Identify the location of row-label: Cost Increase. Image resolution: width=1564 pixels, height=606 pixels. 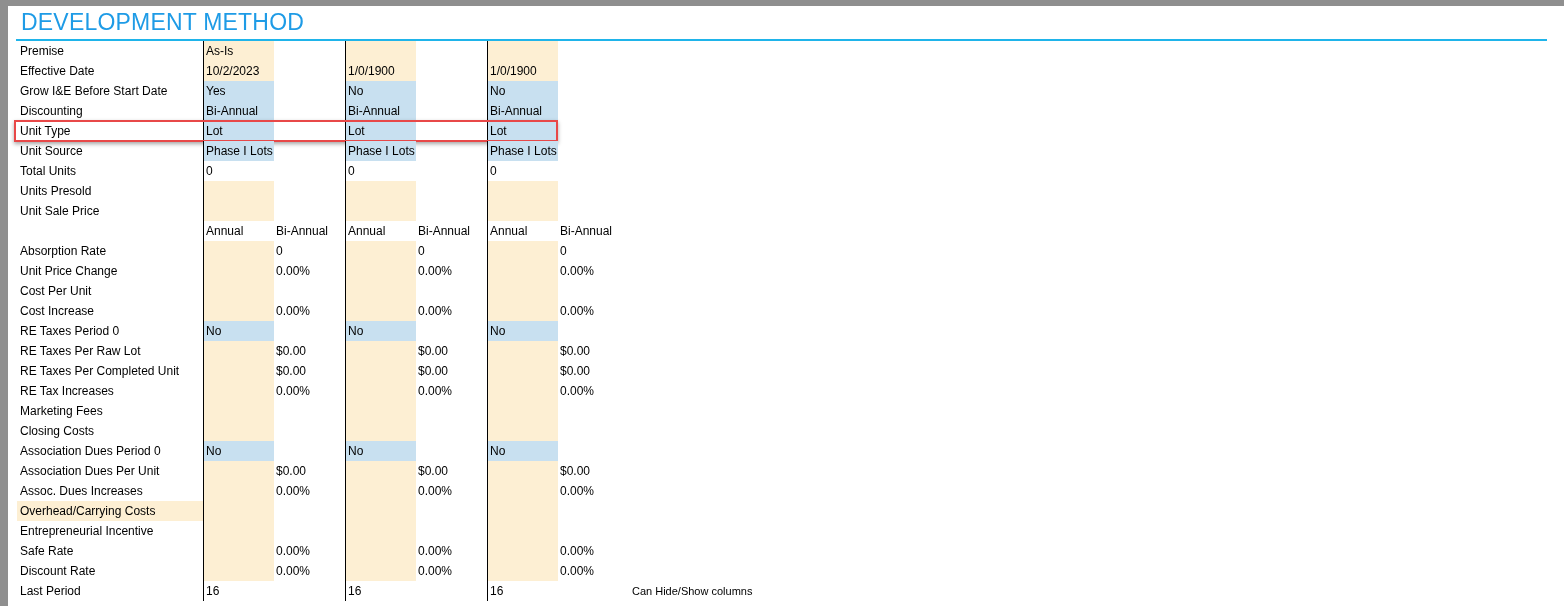
(57, 311).